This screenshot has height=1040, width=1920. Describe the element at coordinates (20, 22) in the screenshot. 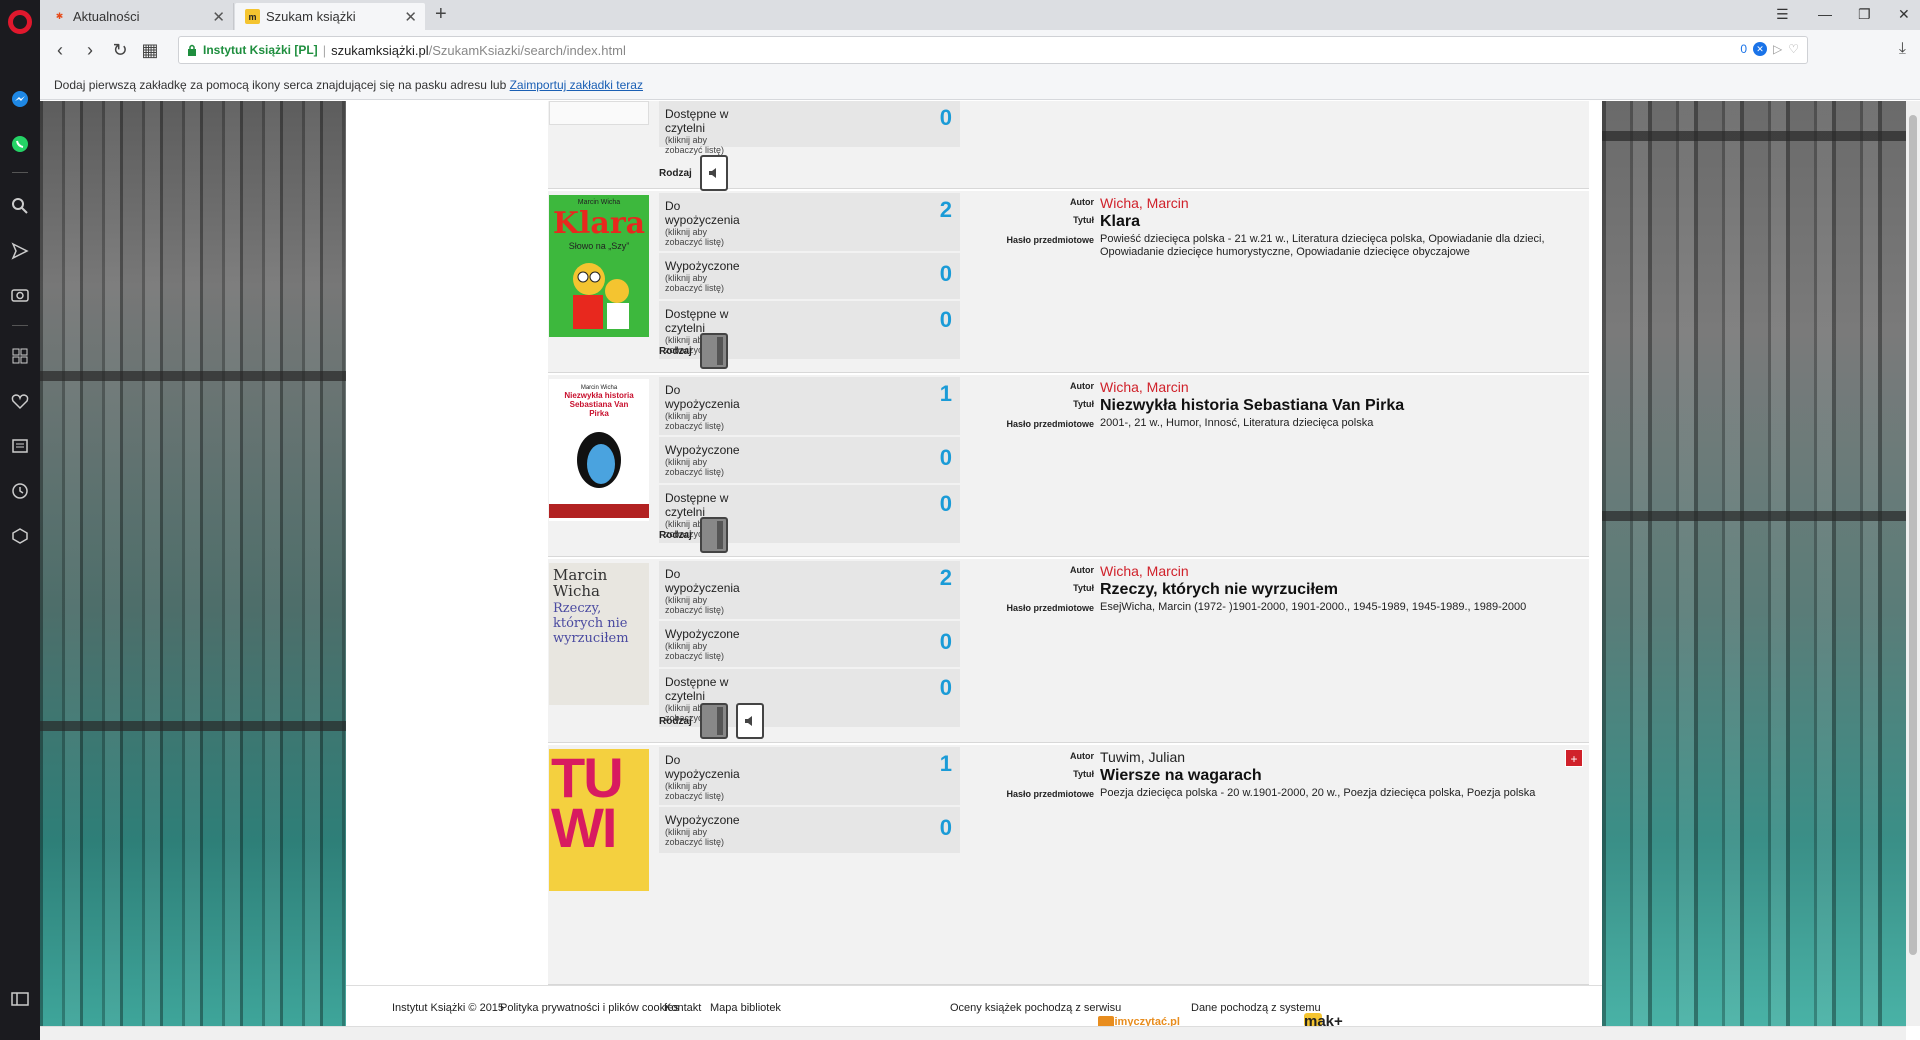

I see `opera-logo-icon` at that location.